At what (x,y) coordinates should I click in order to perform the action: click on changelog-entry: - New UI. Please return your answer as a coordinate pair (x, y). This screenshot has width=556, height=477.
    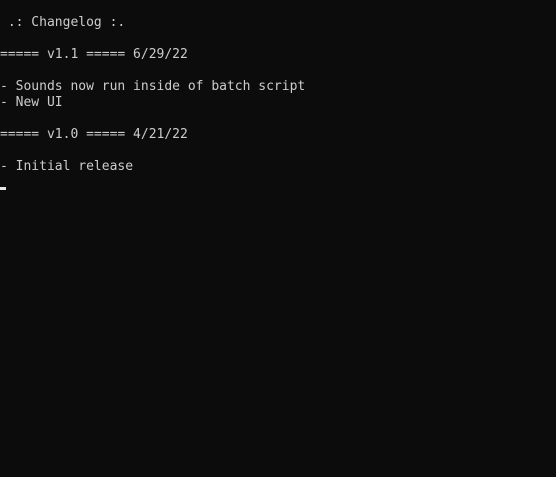
    Looking at the image, I should click on (31, 102).